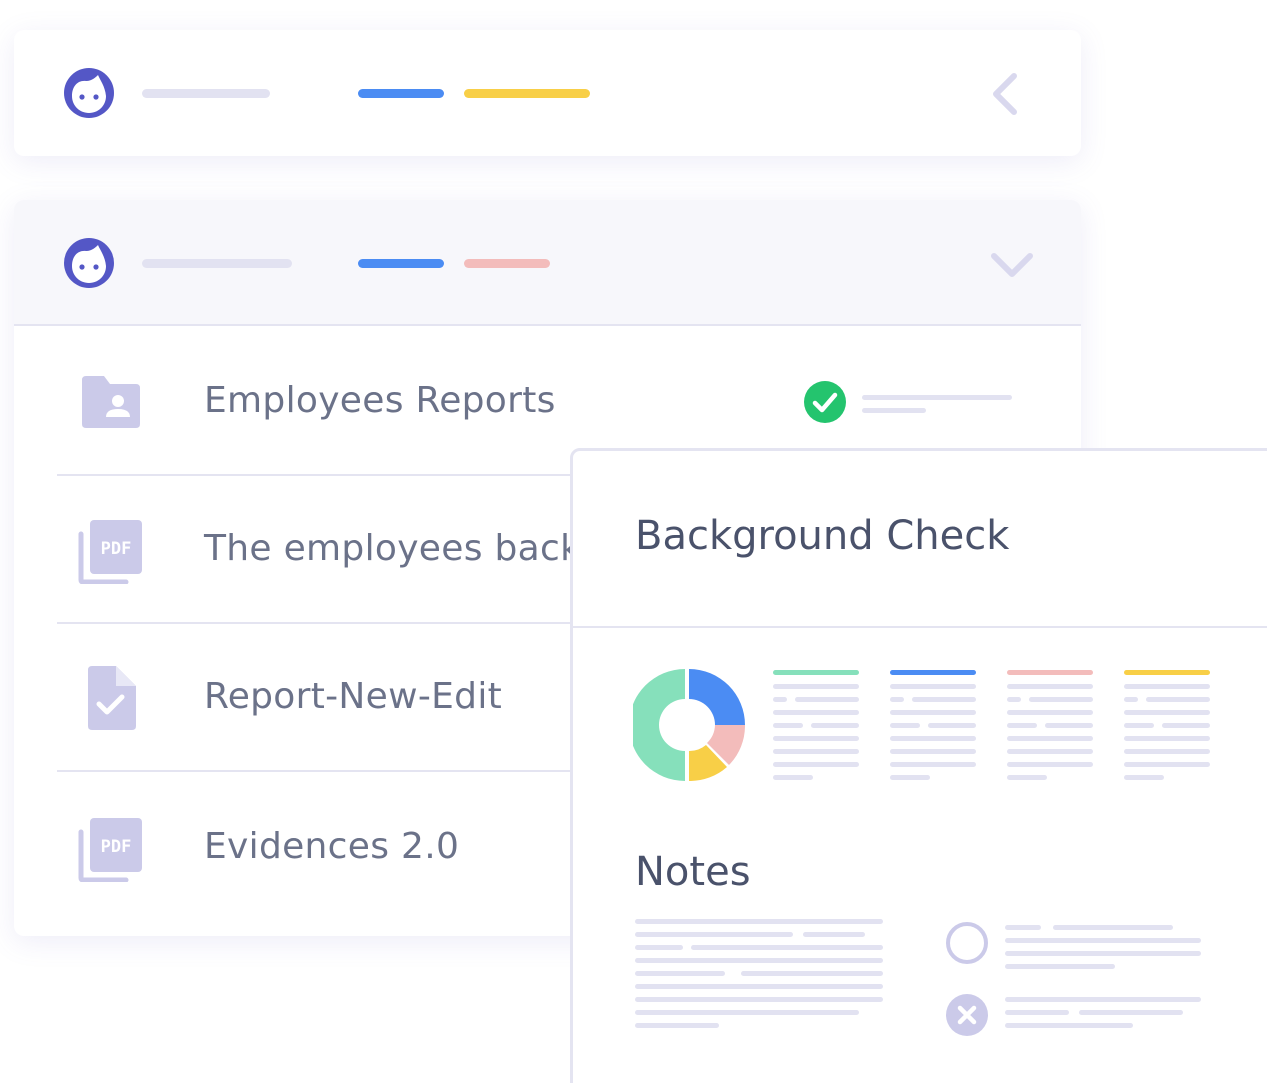 Image resolution: width=1267 pixels, height=1083 pixels. I want to click on tag-yellow, so click(527, 93).